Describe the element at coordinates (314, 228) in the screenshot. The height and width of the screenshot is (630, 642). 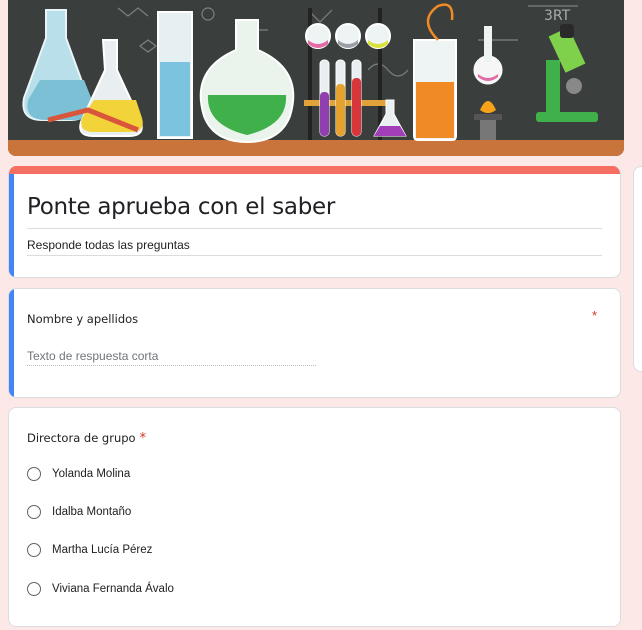
I see `title-divider` at that location.